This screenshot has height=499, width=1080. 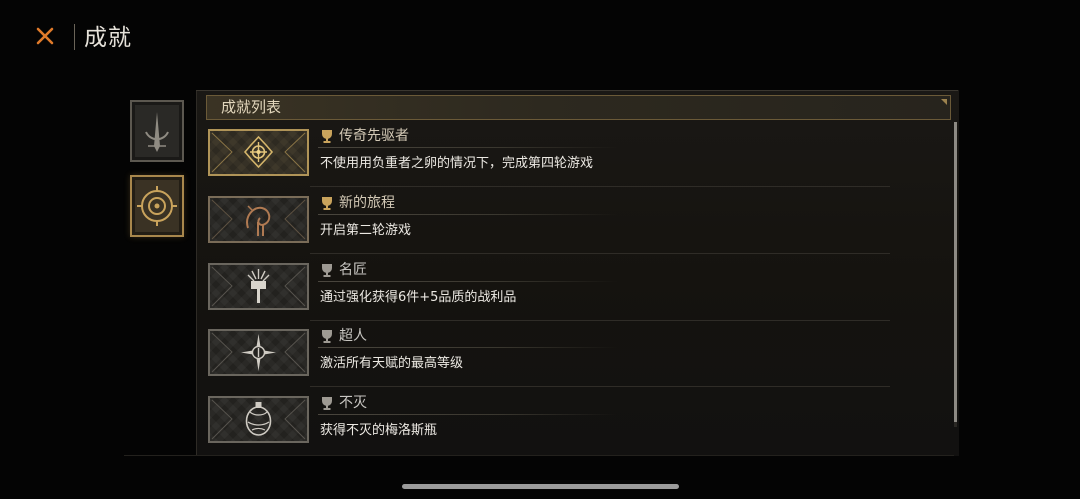 What do you see at coordinates (251, 107) in the screenshot?
I see `list-title: 成就列表` at bounding box center [251, 107].